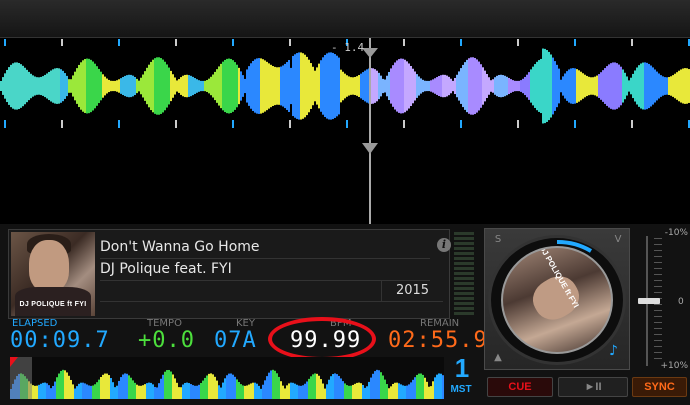  What do you see at coordinates (166, 340) in the screenshot?
I see `tempo-value: +0.0` at bounding box center [166, 340].